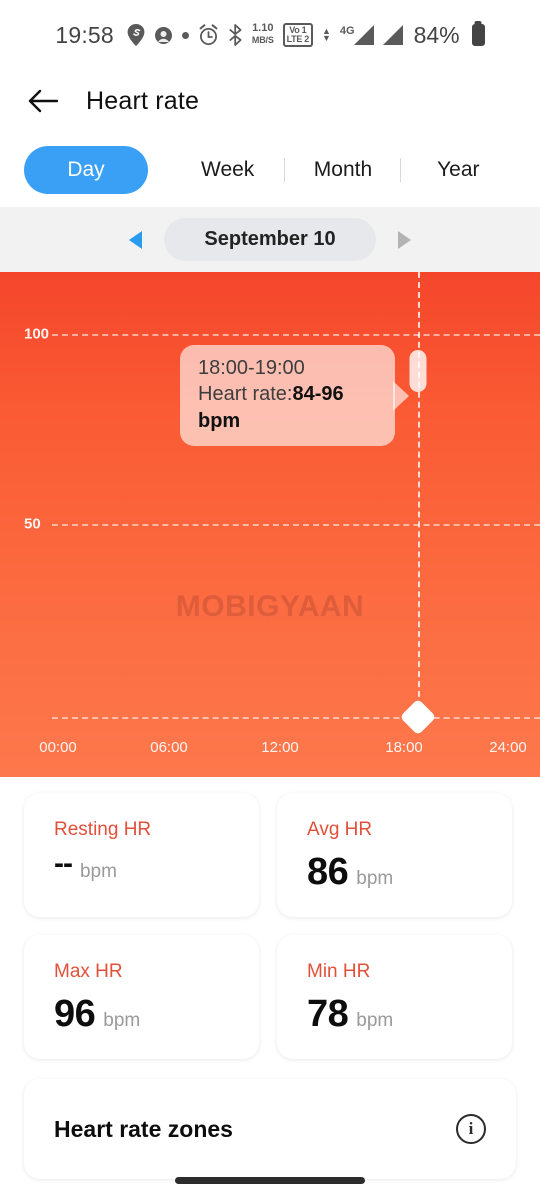 The image size is (540, 1200). What do you see at coordinates (86, 169) in the screenshot?
I see `tab-day: Day` at bounding box center [86, 169].